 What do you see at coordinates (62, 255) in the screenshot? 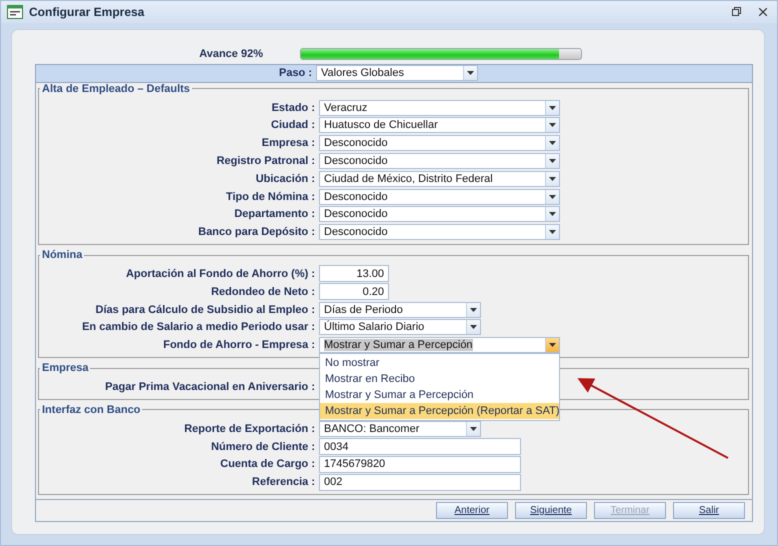
I see `group-title: Nómina` at bounding box center [62, 255].